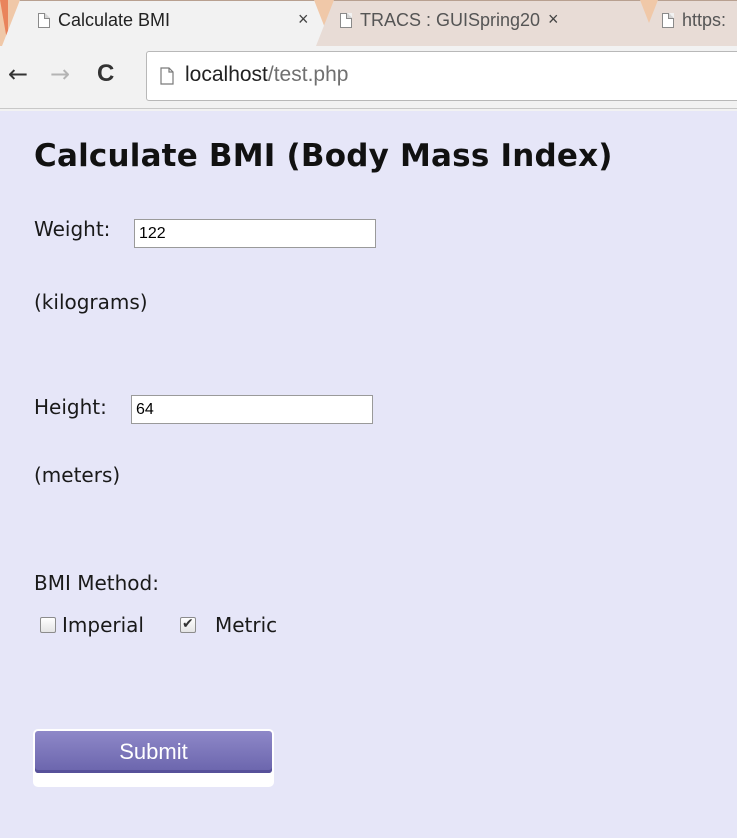  Describe the element at coordinates (70, 407) in the screenshot. I see `height-label: Height:` at that location.